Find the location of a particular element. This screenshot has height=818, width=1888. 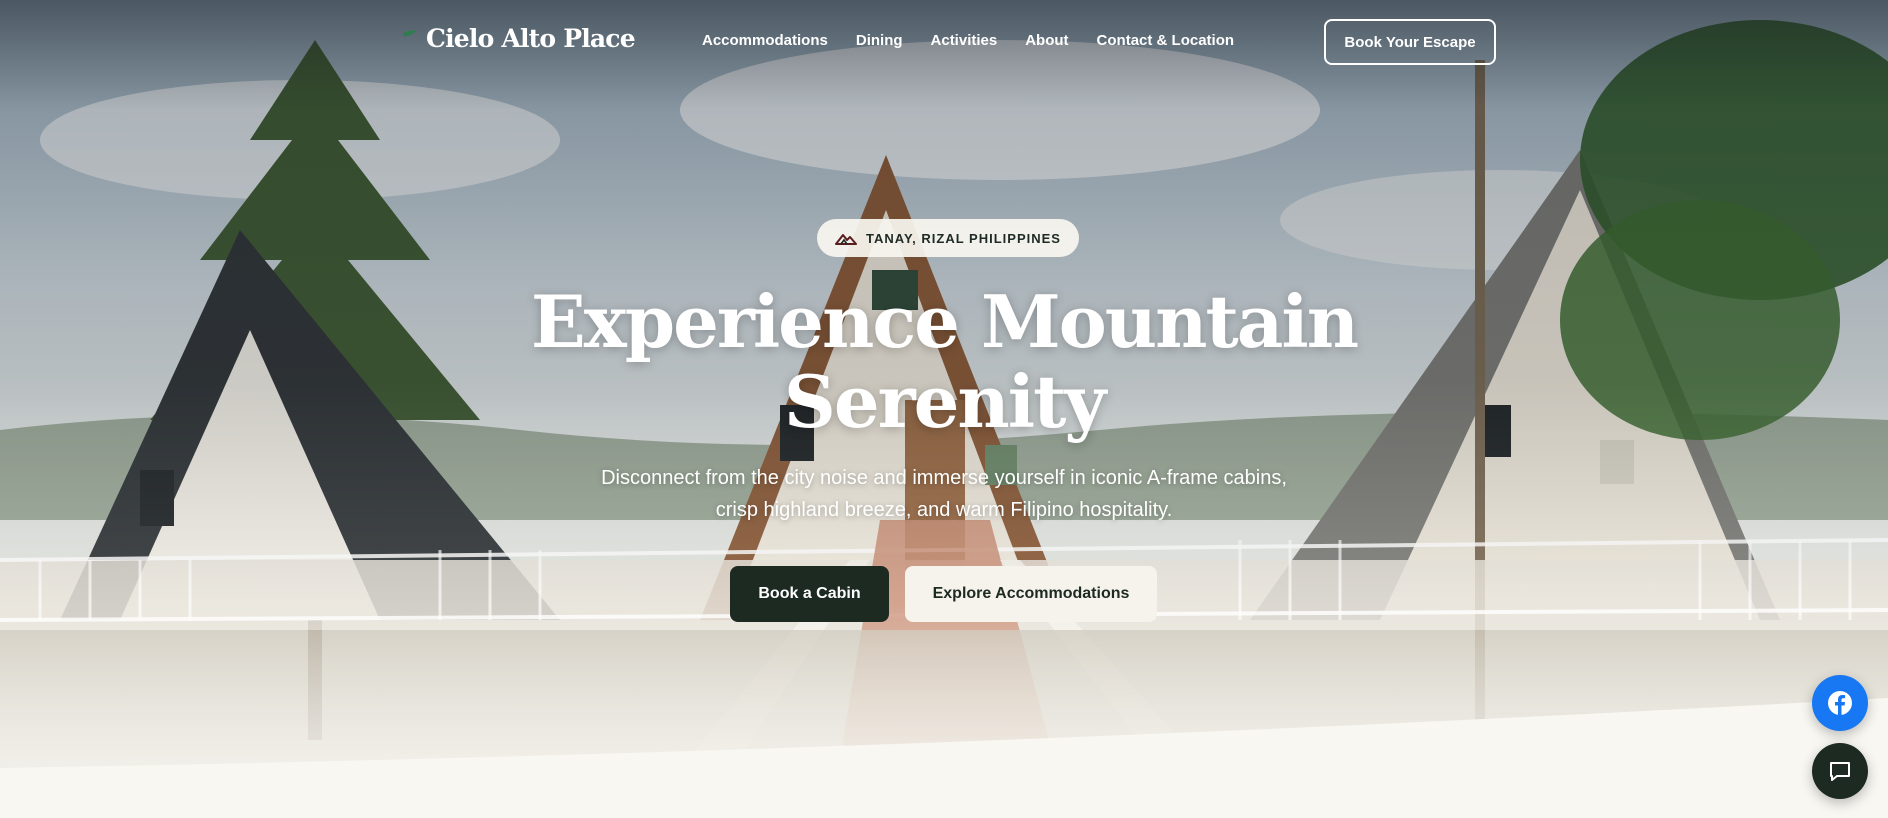

hero-bottom-curve is located at coordinates (944, 758).